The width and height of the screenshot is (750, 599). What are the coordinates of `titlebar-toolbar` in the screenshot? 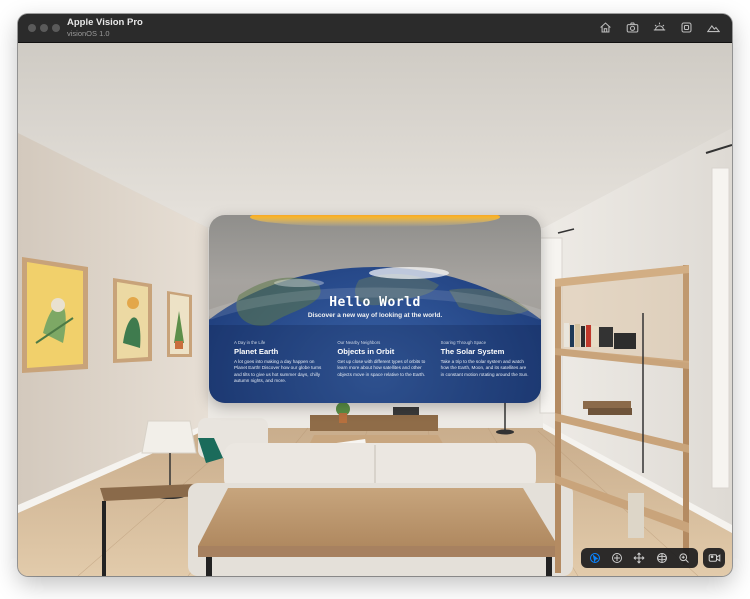 It's located at (659, 27).